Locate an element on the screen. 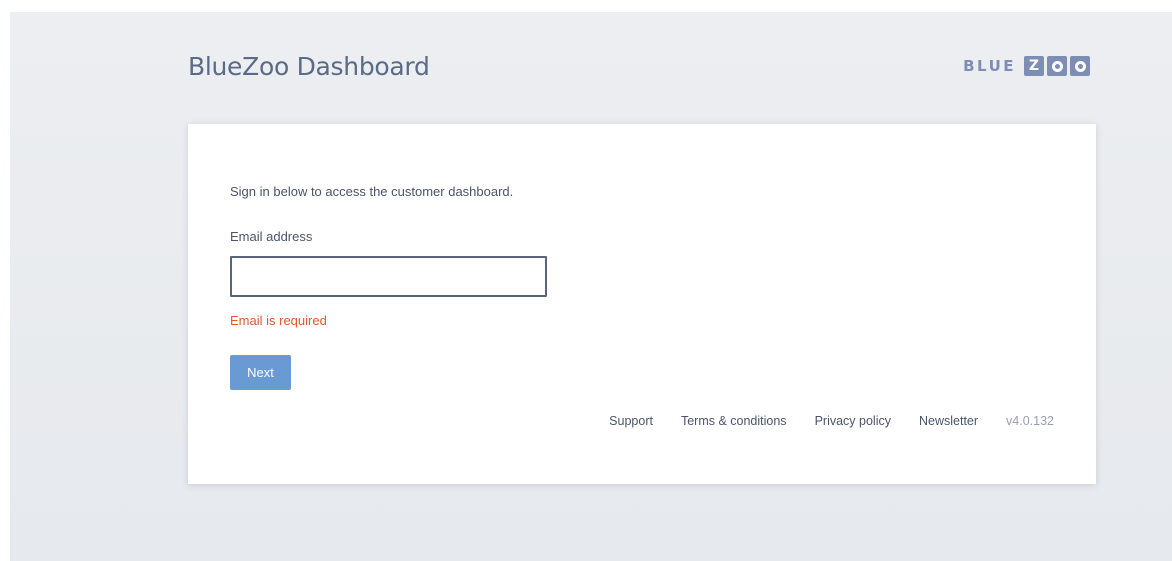 This screenshot has width=1172, height=561. next-button: Next is located at coordinates (260, 372).